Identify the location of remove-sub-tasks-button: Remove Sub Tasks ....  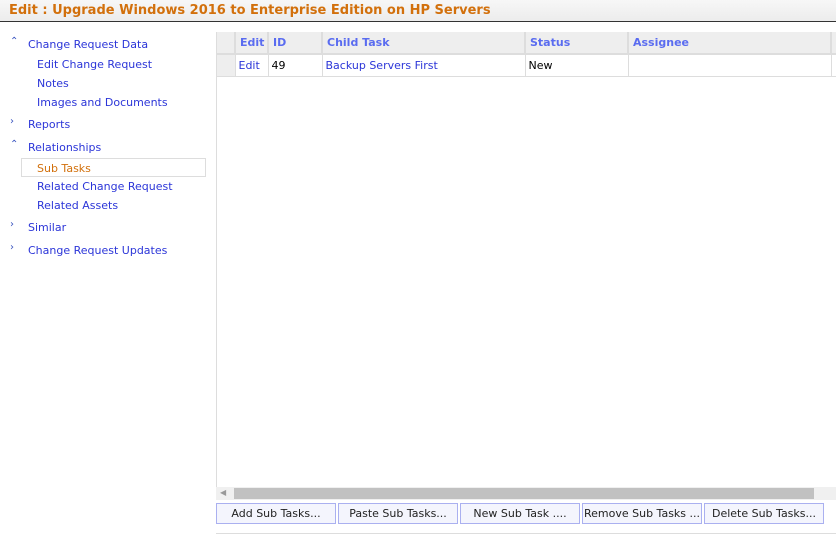
(642, 513).